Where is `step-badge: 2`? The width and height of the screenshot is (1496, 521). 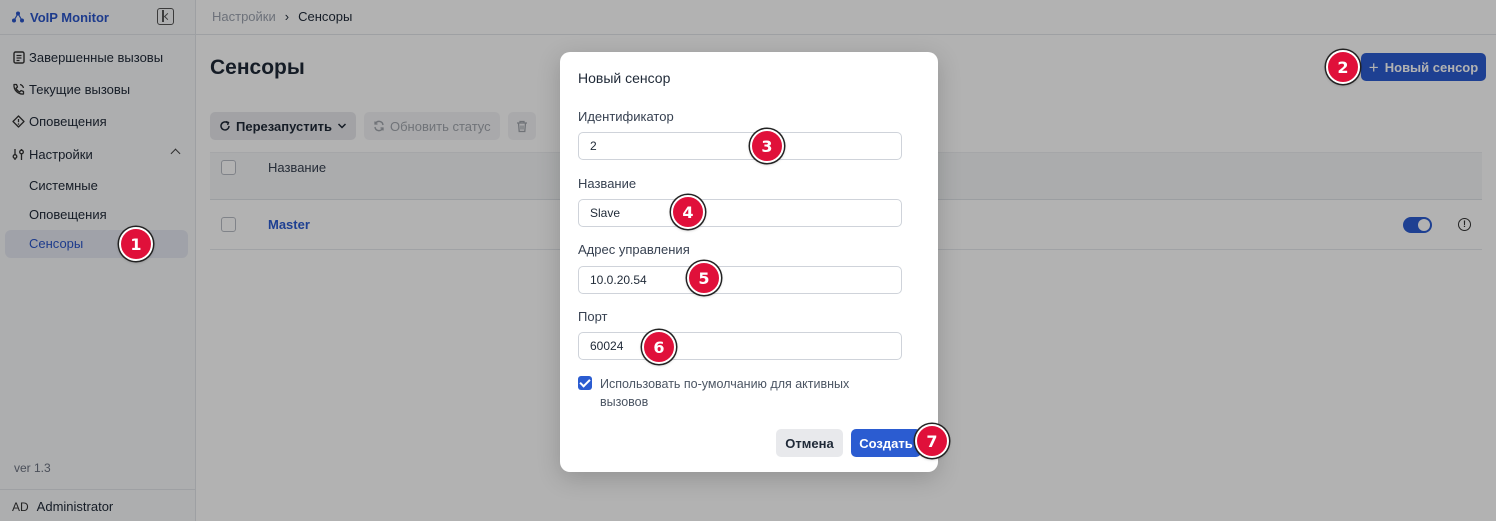
step-badge: 2 is located at coordinates (1343, 67).